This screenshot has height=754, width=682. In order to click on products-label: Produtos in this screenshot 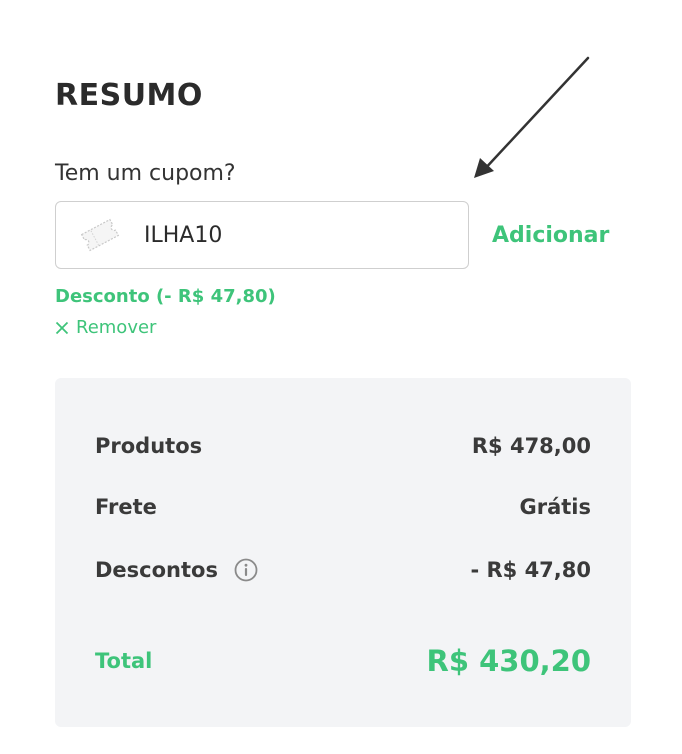, I will do `click(149, 446)`.